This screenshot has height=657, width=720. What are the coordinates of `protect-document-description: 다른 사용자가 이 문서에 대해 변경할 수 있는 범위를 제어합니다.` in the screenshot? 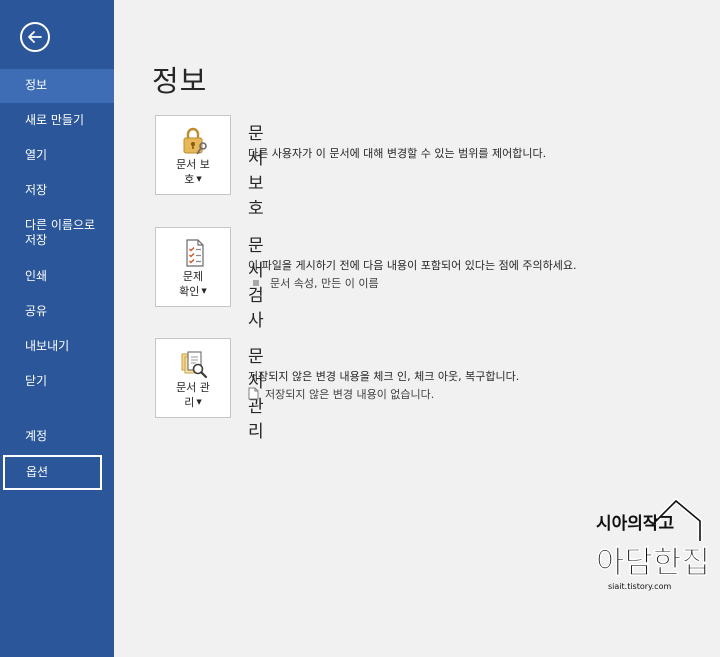 It's located at (397, 153).